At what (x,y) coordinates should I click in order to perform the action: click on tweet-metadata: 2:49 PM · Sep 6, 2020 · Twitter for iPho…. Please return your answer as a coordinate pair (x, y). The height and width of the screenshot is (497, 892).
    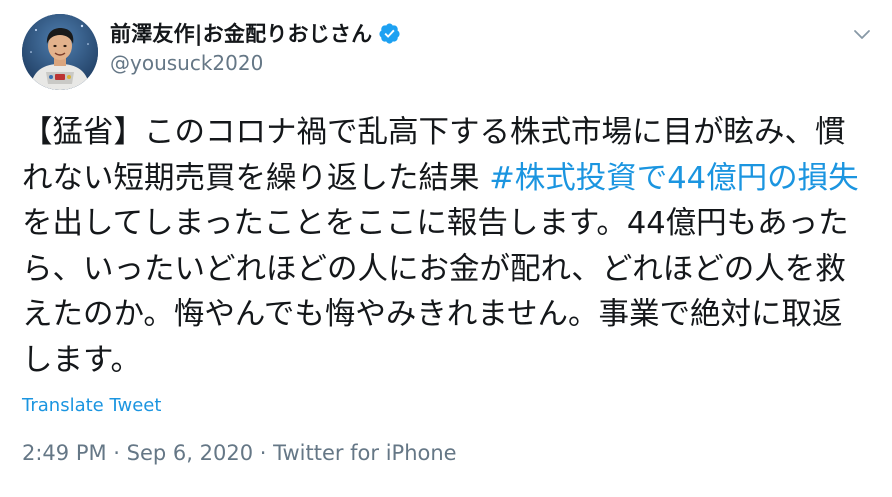
    Looking at the image, I should click on (239, 453).